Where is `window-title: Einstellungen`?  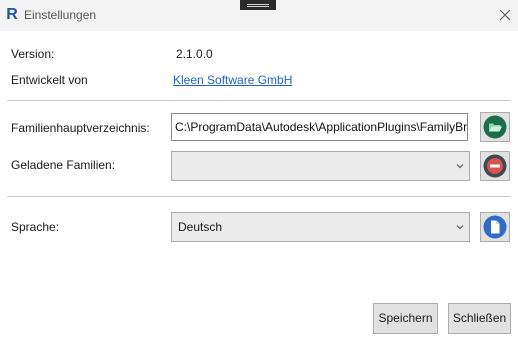
window-title: Einstellungen is located at coordinates (60, 15).